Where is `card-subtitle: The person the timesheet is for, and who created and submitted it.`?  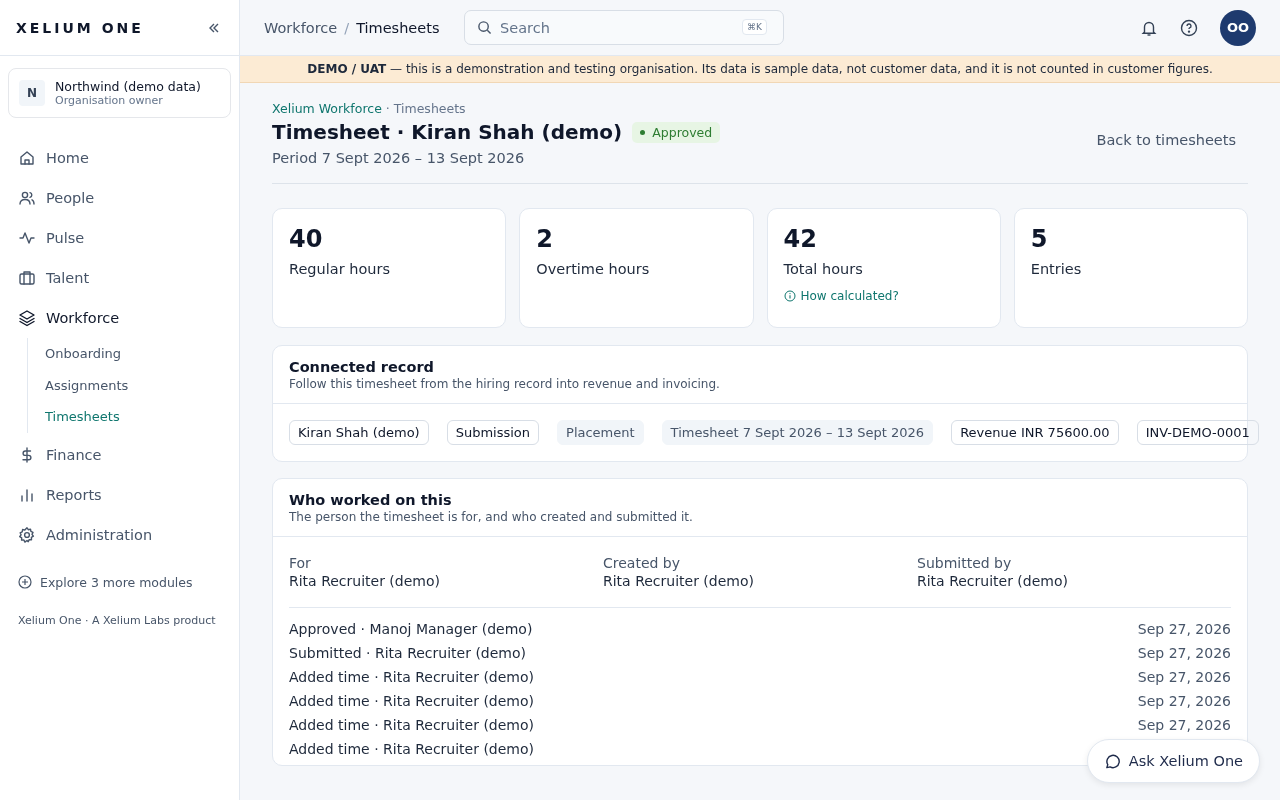 card-subtitle: The person the timesheet is for, and who created and submitted it. is located at coordinates (491, 517).